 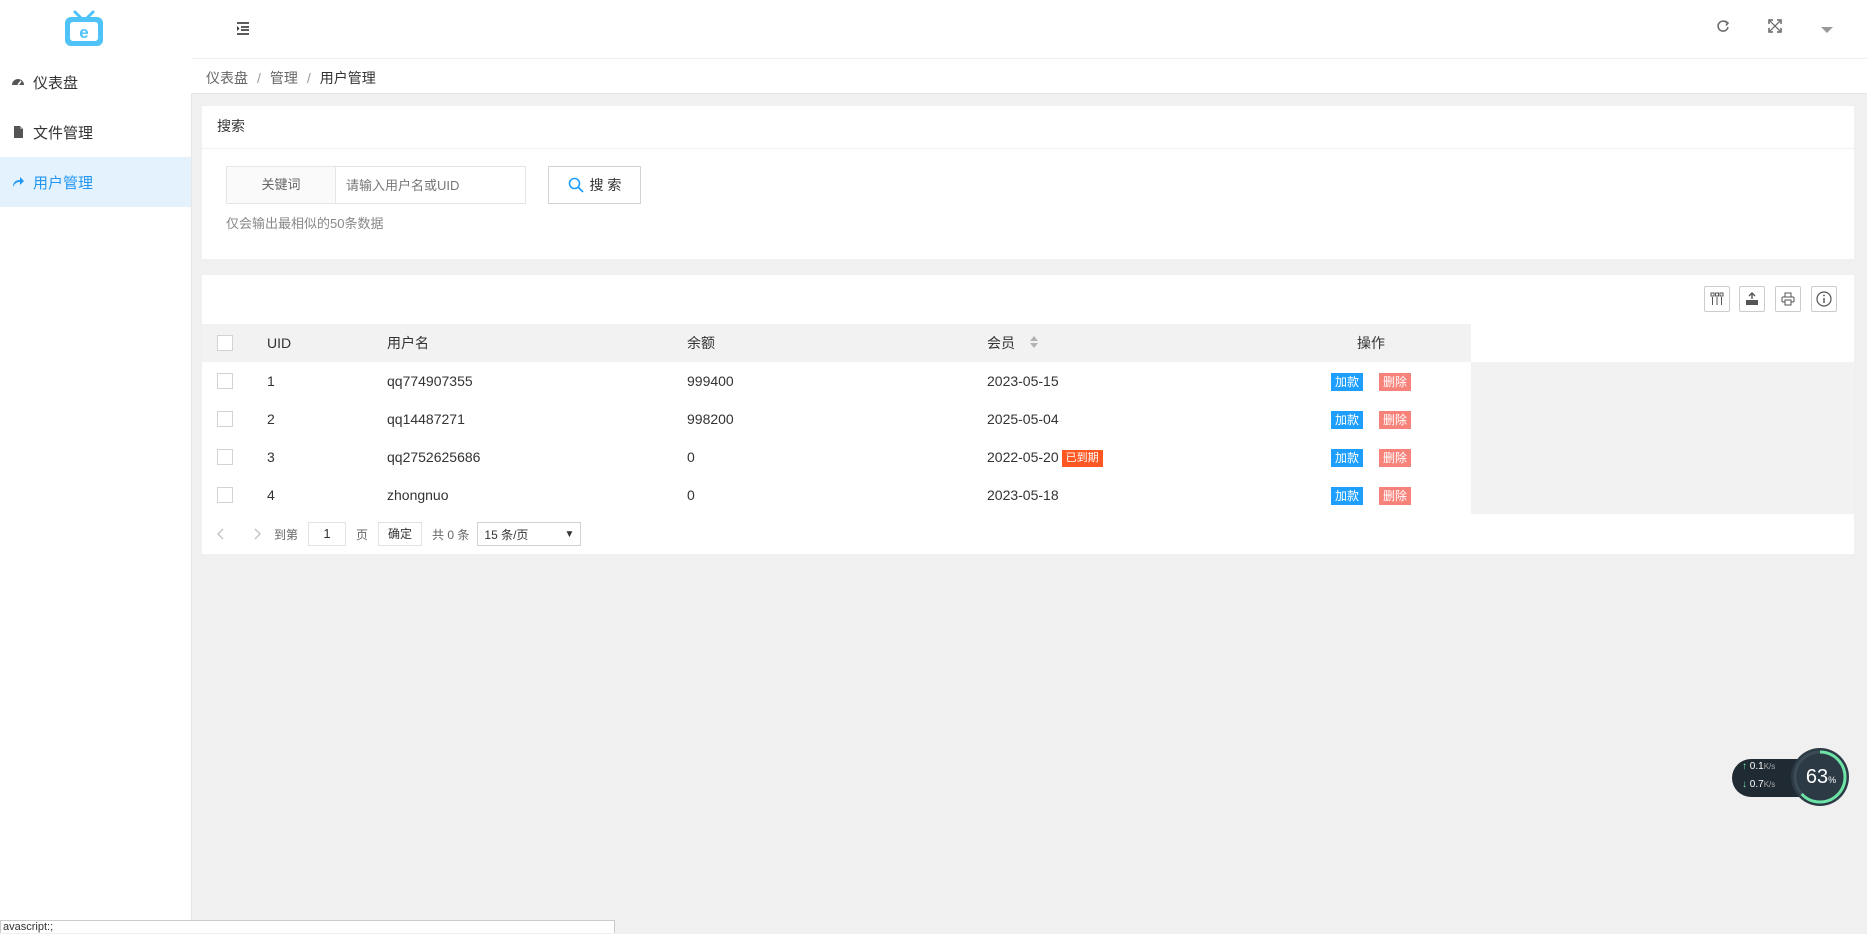 I want to click on uid-cell: 1, so click(x=271, y=381).